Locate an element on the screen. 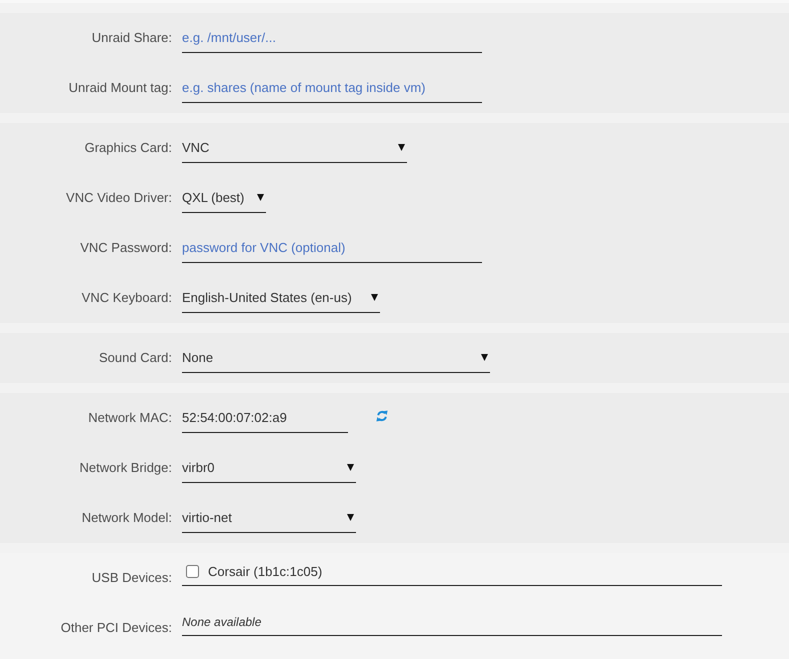 This screenshot has width=789, height=659. dropdown: VNC is located at coordinates (294, 148).